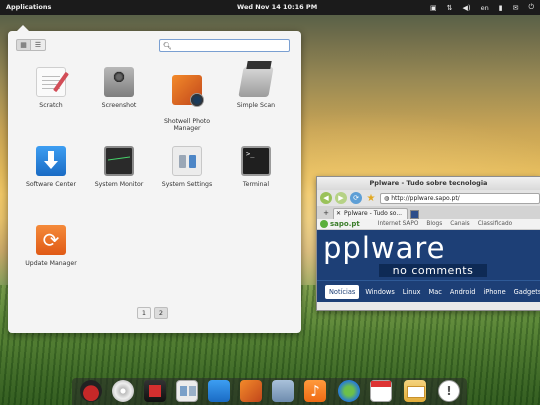  Describe the element at coordinates (412, 292) in the screenshot. I see `nav-item-linux: Linux` at that location.